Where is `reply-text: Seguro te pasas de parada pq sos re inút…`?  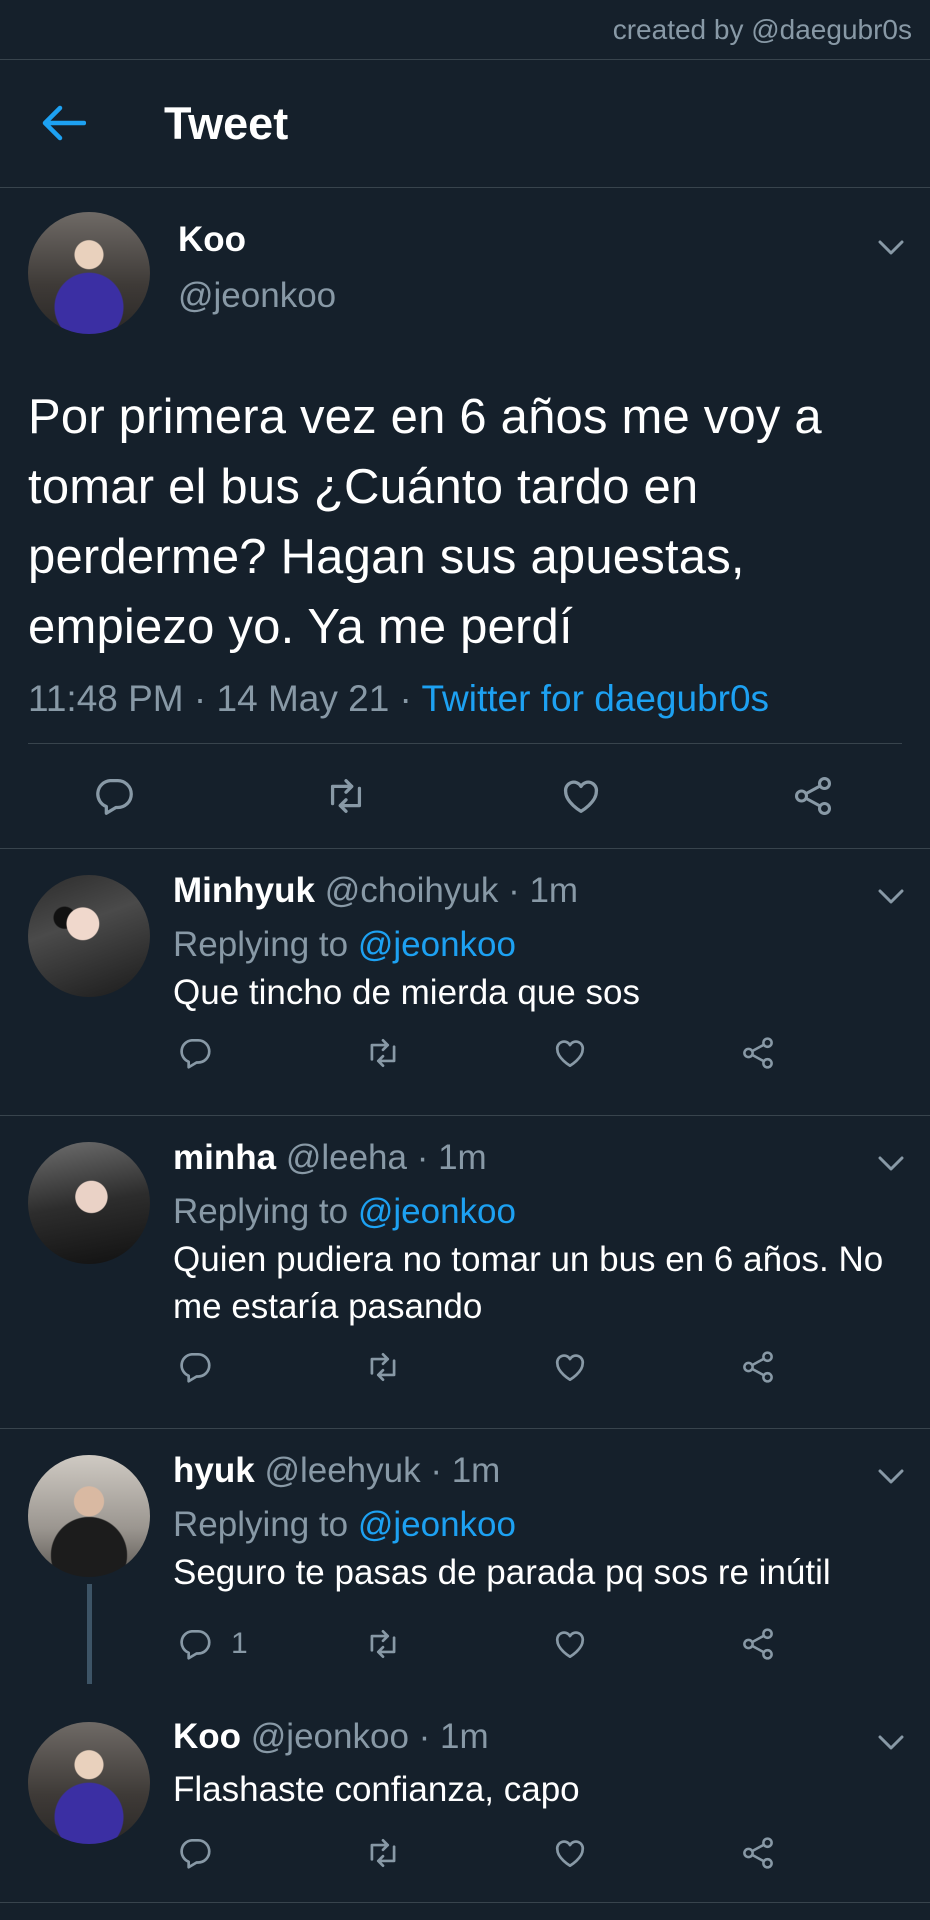
reply-text: Seguro te pasas de parada pq sos re inút… is located at coordinates (502, 1572).